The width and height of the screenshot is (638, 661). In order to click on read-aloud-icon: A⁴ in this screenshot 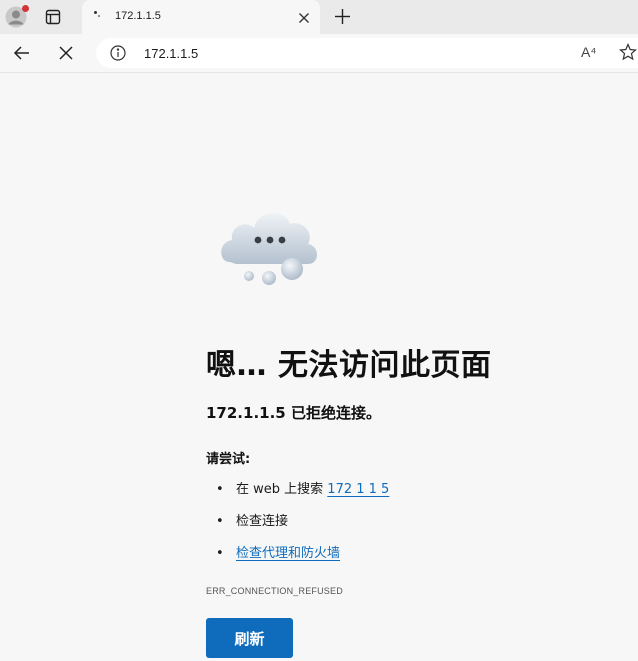, I will do `click(588, 52)`.